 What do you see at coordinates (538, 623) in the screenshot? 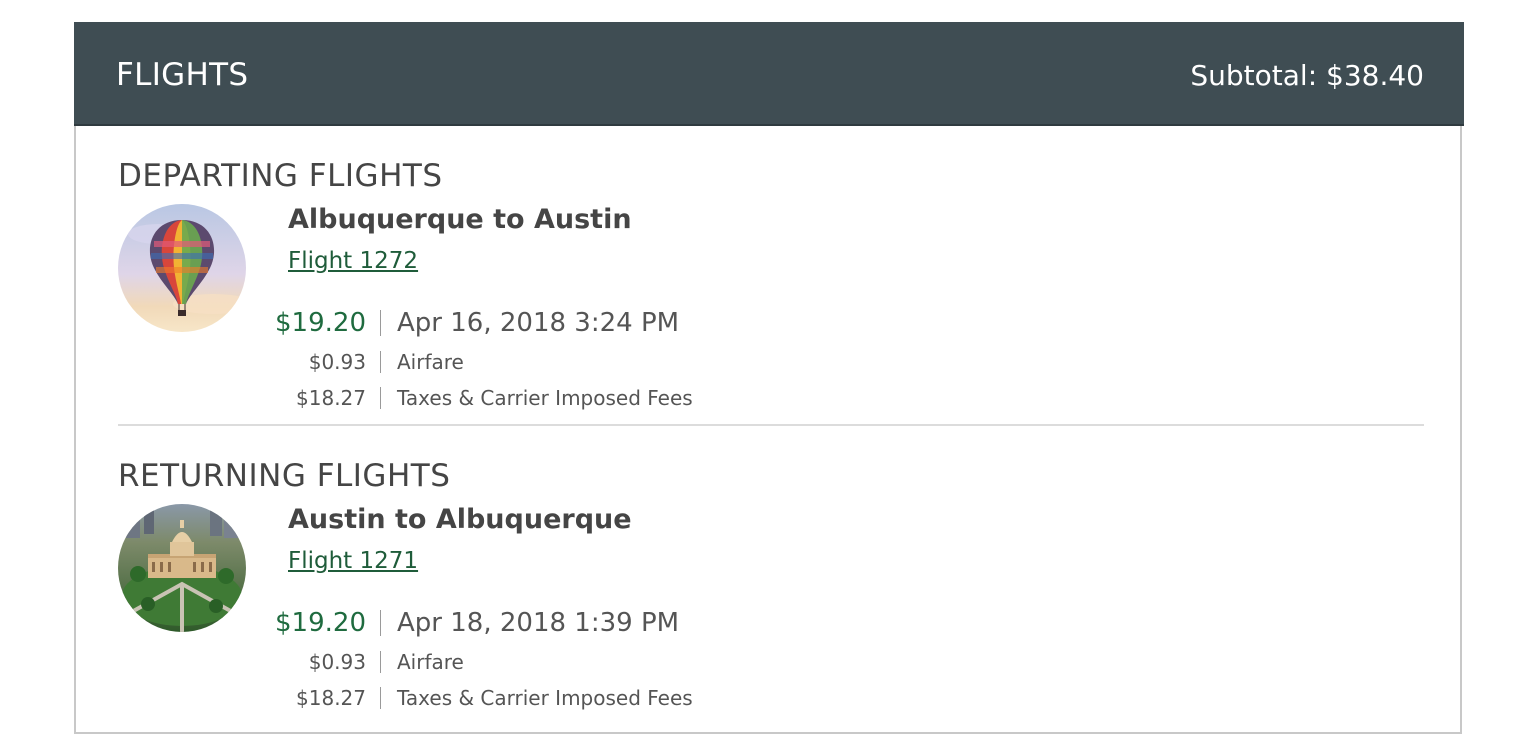
I see `flight-datetime: Apr 18, 2018 1:39 PM` at bounding box center [538, 623].